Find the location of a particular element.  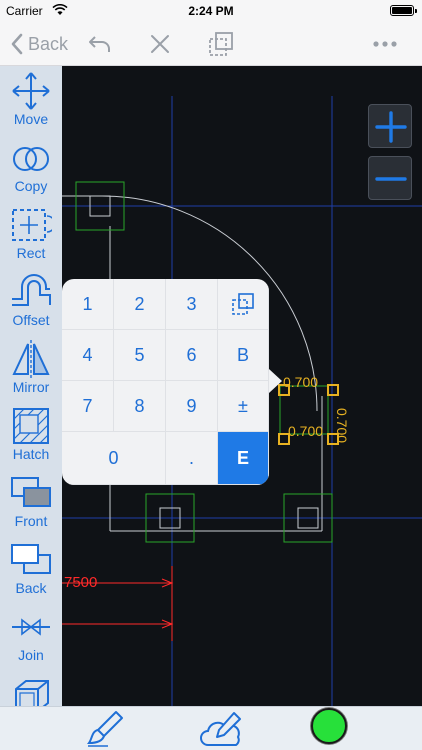

tool-move: Move is located at coordinates (31, 99).